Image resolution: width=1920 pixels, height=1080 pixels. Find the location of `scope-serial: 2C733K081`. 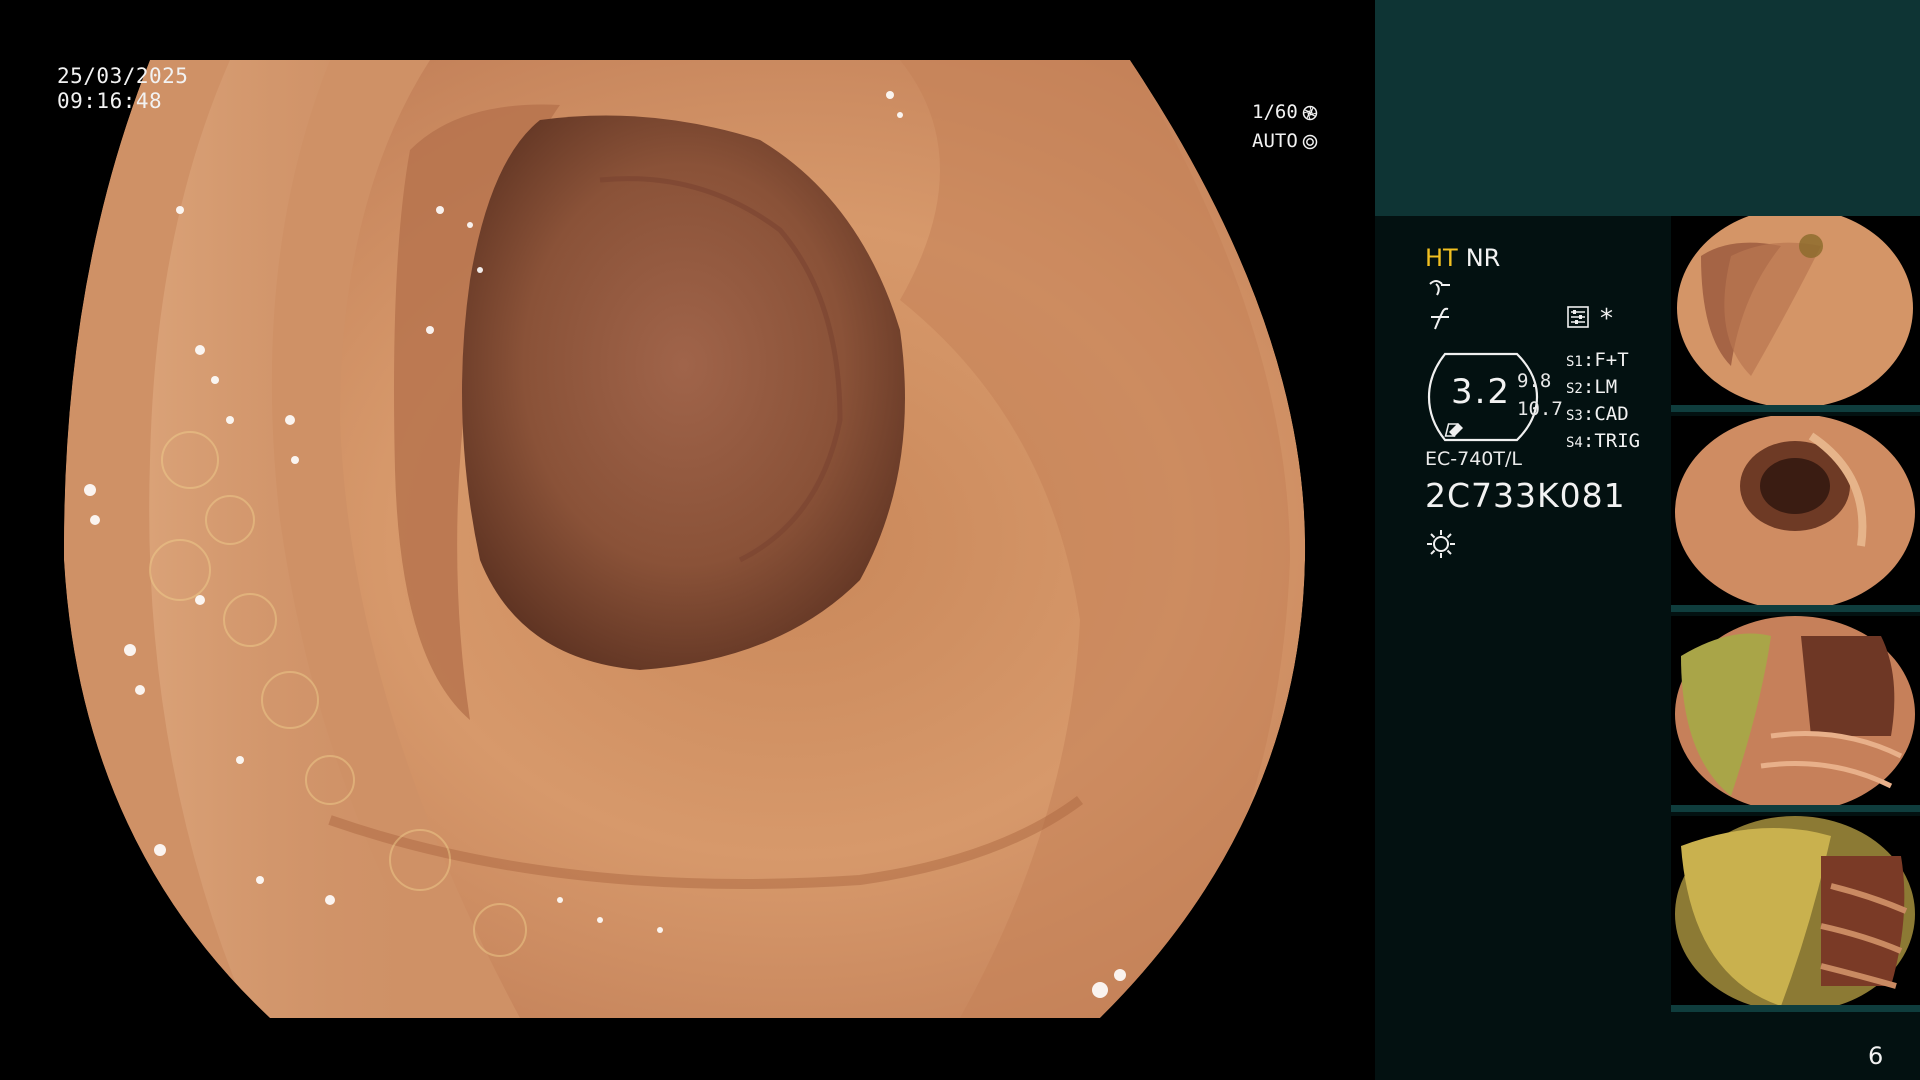

scope-serial: 2C733K081 is located at coordinates (1525, 495).